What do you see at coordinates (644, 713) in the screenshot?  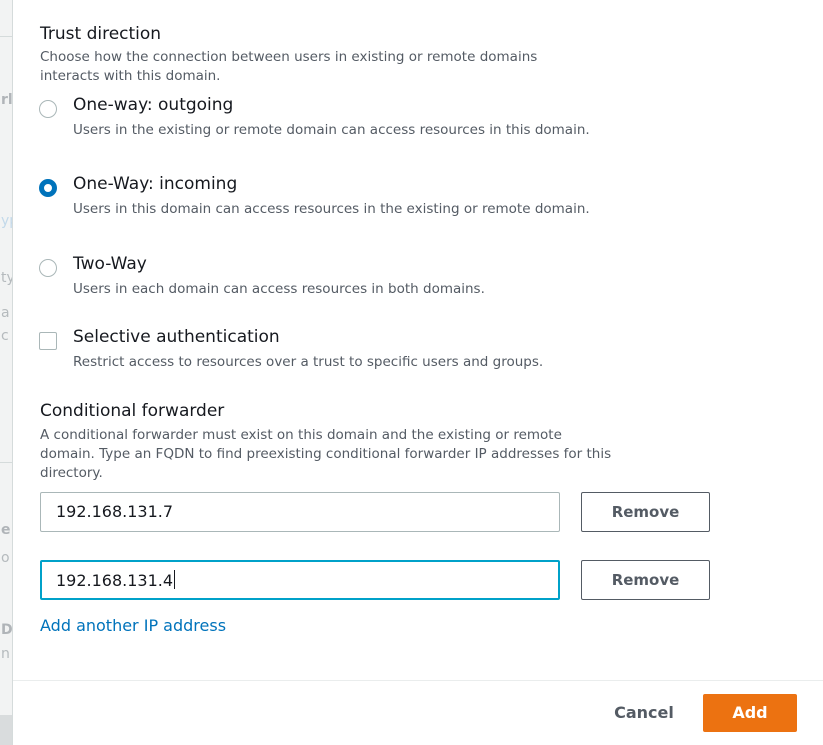 I see `cancel-button: Cancel` at bounding box center [644, 713].